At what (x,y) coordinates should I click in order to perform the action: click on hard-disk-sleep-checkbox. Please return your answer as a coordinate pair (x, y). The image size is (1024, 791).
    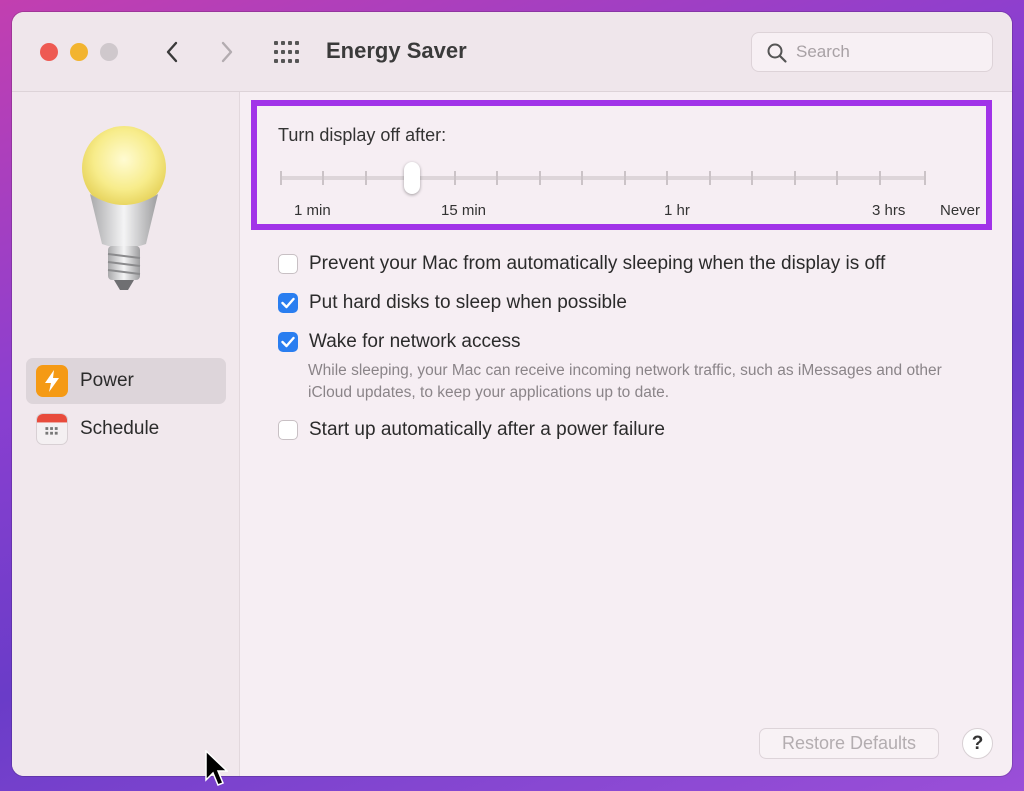
    Looking at the image, I should click on (288, 303).